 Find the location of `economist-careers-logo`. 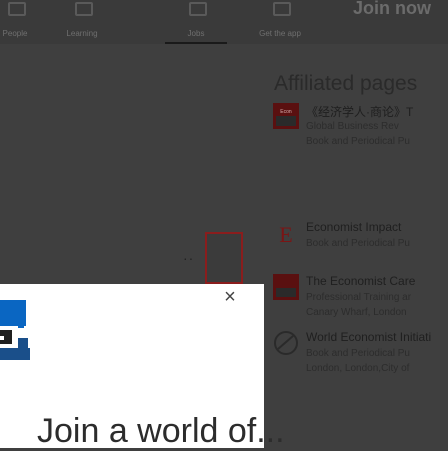

economist-careers-logo is located at coordinates (286, 287).